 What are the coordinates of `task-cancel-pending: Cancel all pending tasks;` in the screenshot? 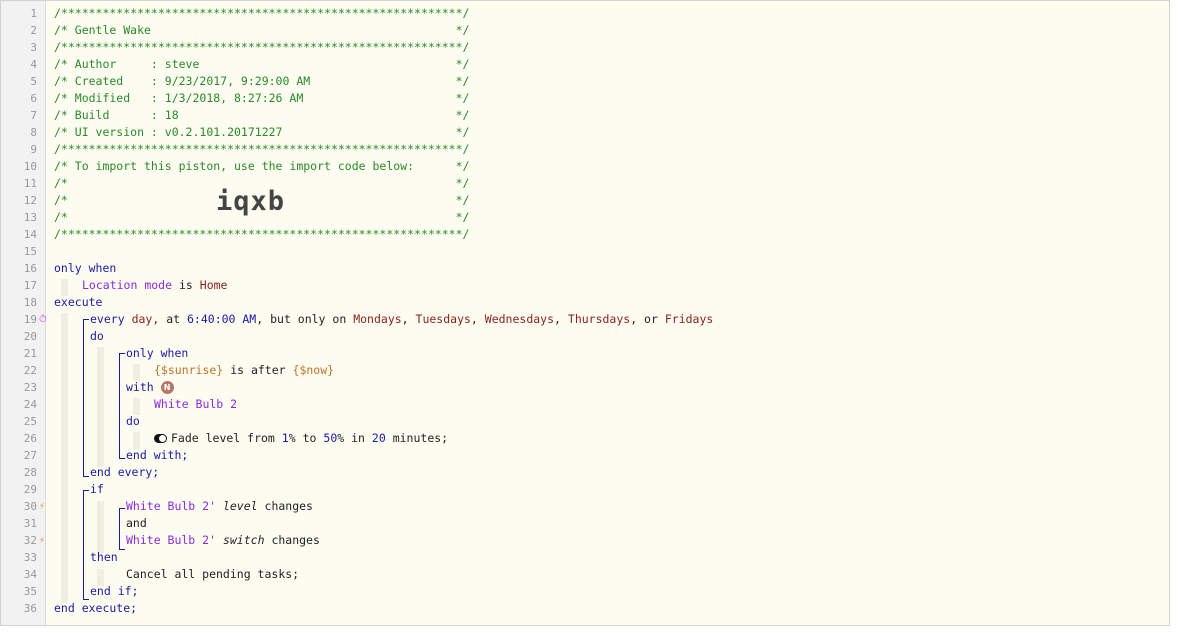 It's located at (212, 574).